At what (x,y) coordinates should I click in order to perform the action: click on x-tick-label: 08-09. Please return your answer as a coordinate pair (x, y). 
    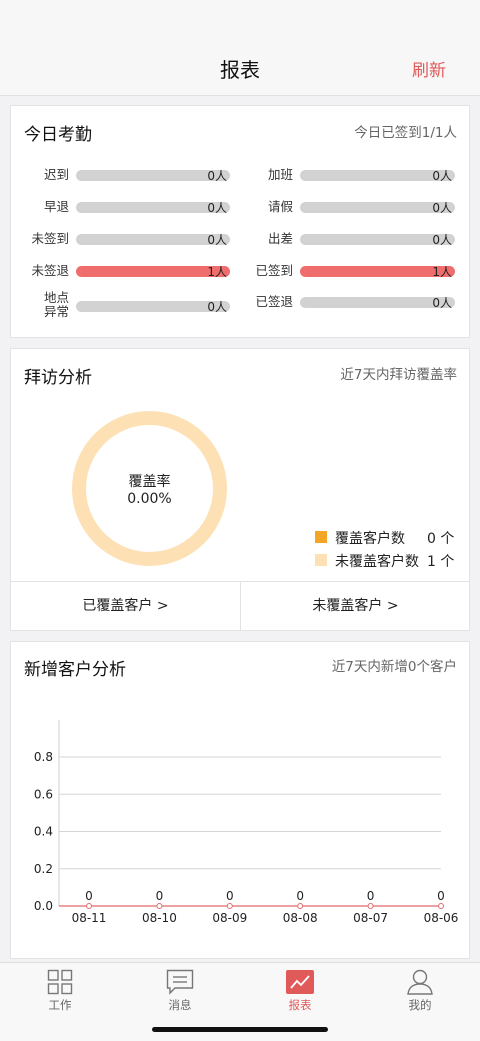
    Looking at the image, I should click on (229, 918).